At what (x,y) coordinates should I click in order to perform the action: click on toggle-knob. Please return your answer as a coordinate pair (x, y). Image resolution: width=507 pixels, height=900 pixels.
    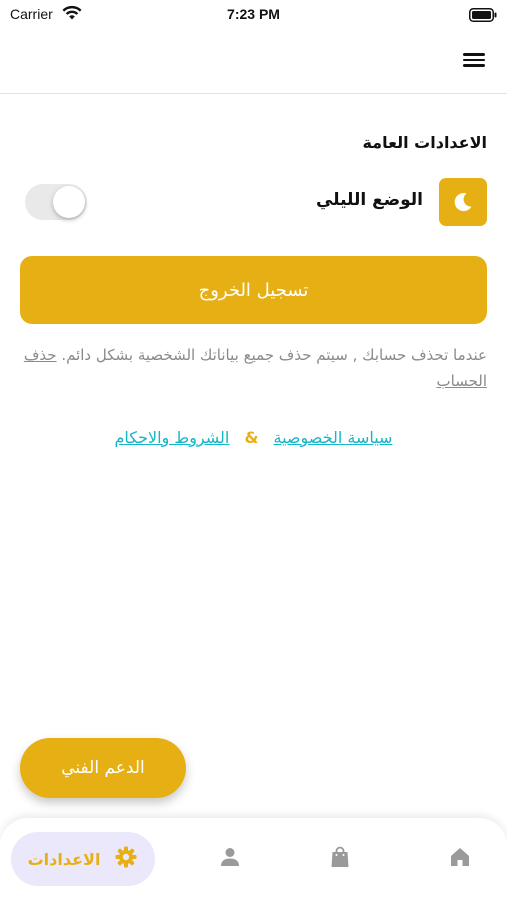
    Looking at the image, I should click on (69, 202).